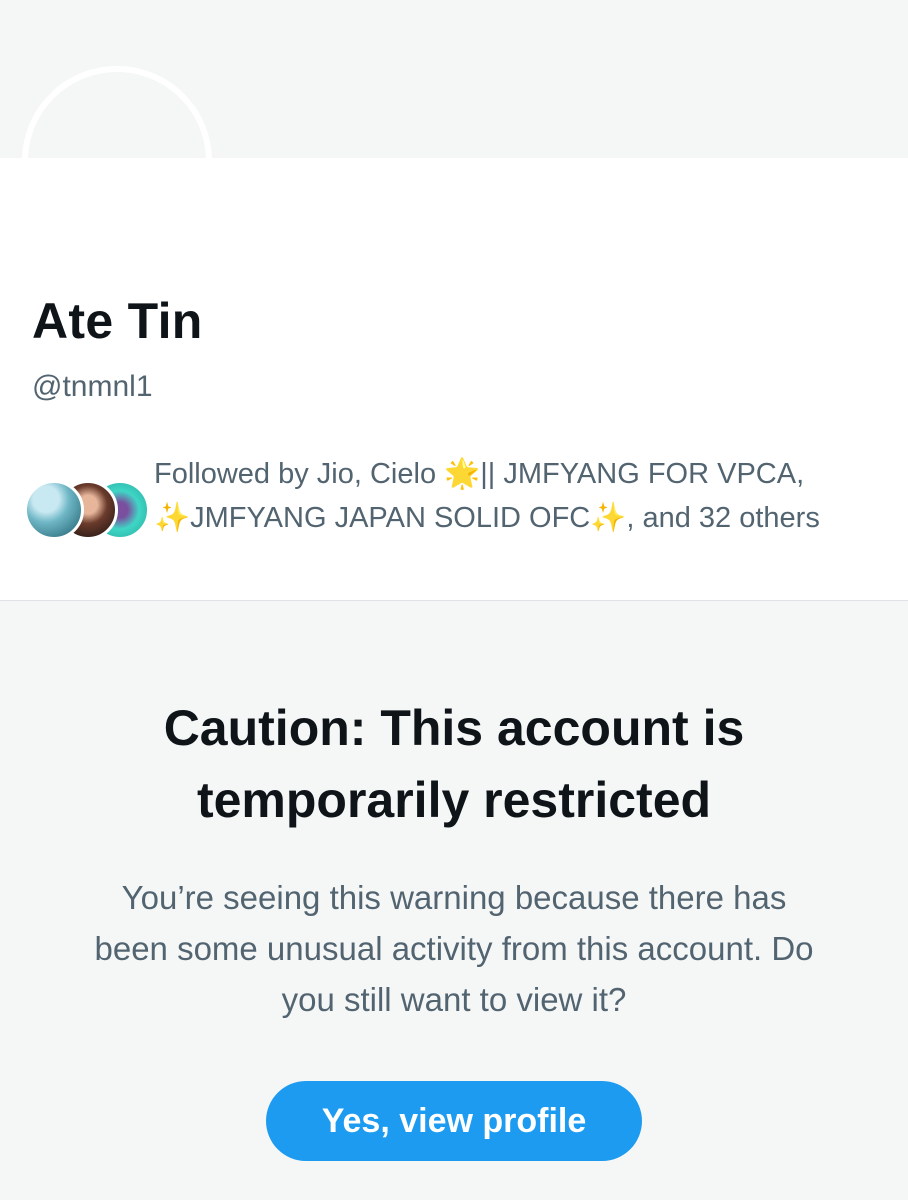 This screenshot has height=1200, width=908. Describe the element at coordinates (642, 474) in the screenshot. I see `followed-by-middle: || JMFYANG FOR VPCA,` at that location.